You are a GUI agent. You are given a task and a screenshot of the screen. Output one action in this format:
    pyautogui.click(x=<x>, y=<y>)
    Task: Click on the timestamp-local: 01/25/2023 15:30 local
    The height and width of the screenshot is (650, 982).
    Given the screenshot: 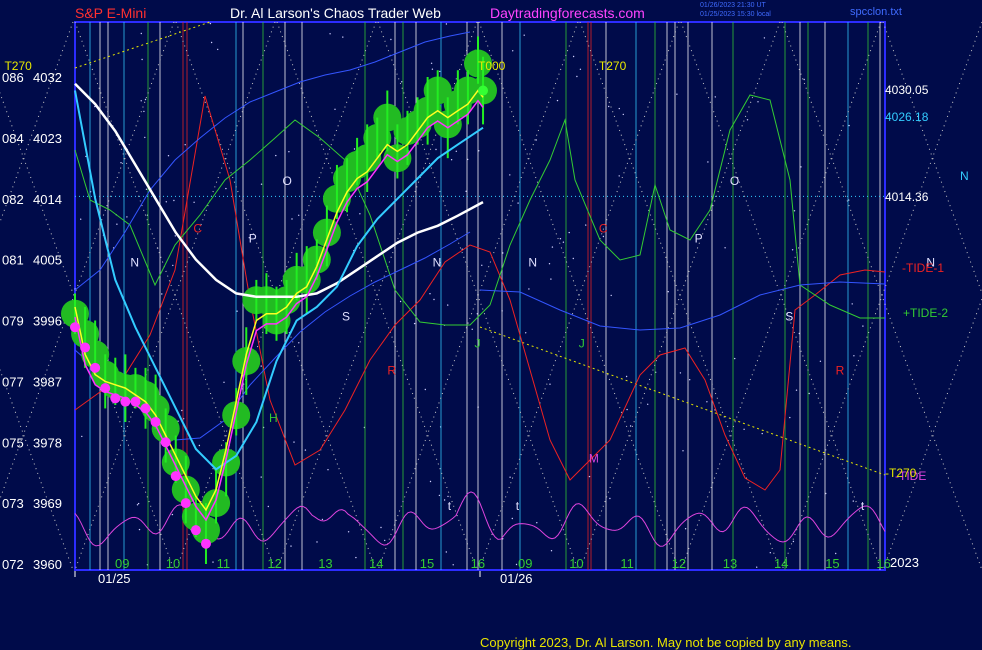 What is the action you would take?
    pyautogui.click(x=735, y=14)
    